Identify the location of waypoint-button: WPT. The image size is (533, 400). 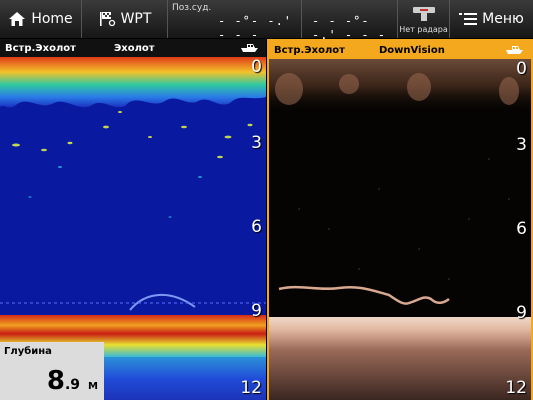
(125, 19).